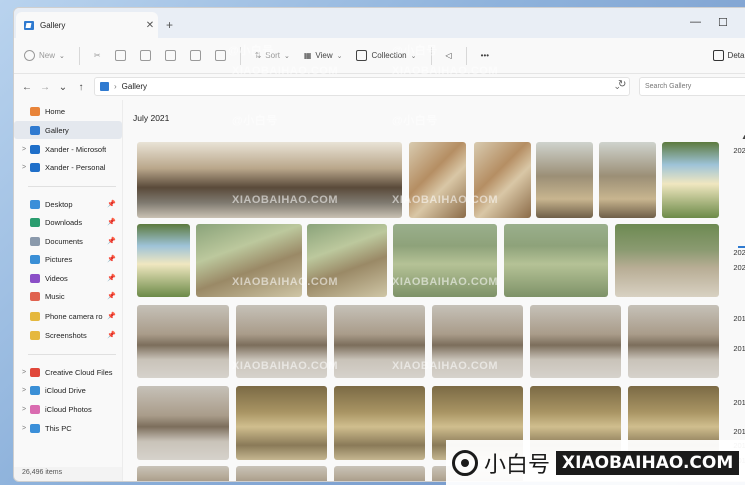 This screenshot has height=485, width=745. Describe the element at coordinates (150, 25) in the screenshot. I see `close-tab-icon: ✕` at that location.